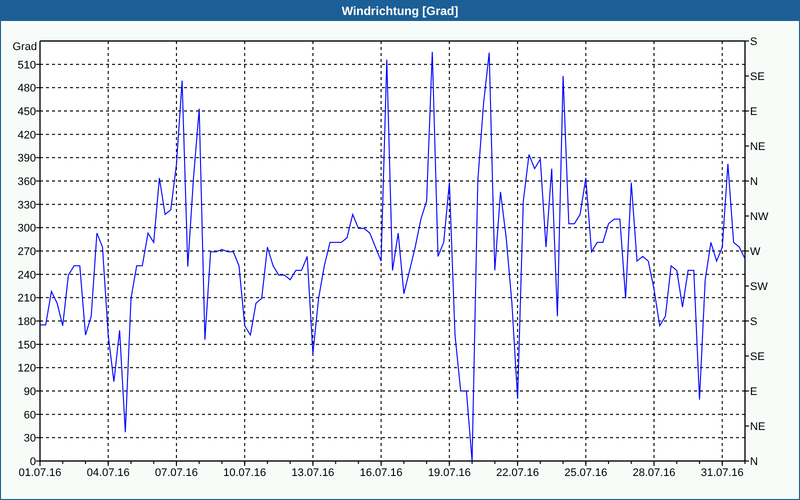 This screenshot has width=800, height=500. Describe the element at coordinates (654, 473) in the screenshot. I see `axis-label: 28.07.16` at that location.